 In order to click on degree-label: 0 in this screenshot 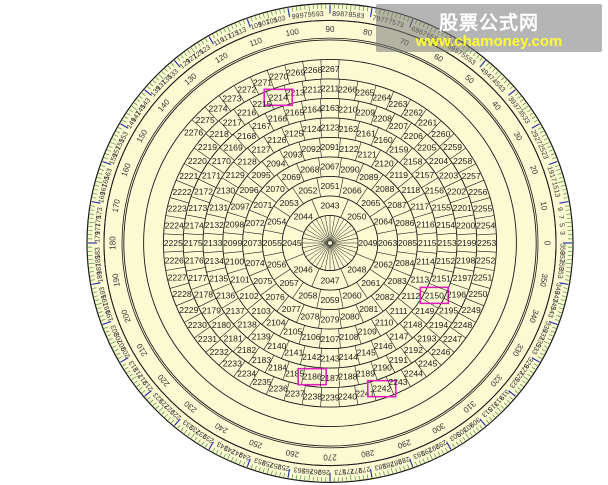, I will do `click(547, 243)`.